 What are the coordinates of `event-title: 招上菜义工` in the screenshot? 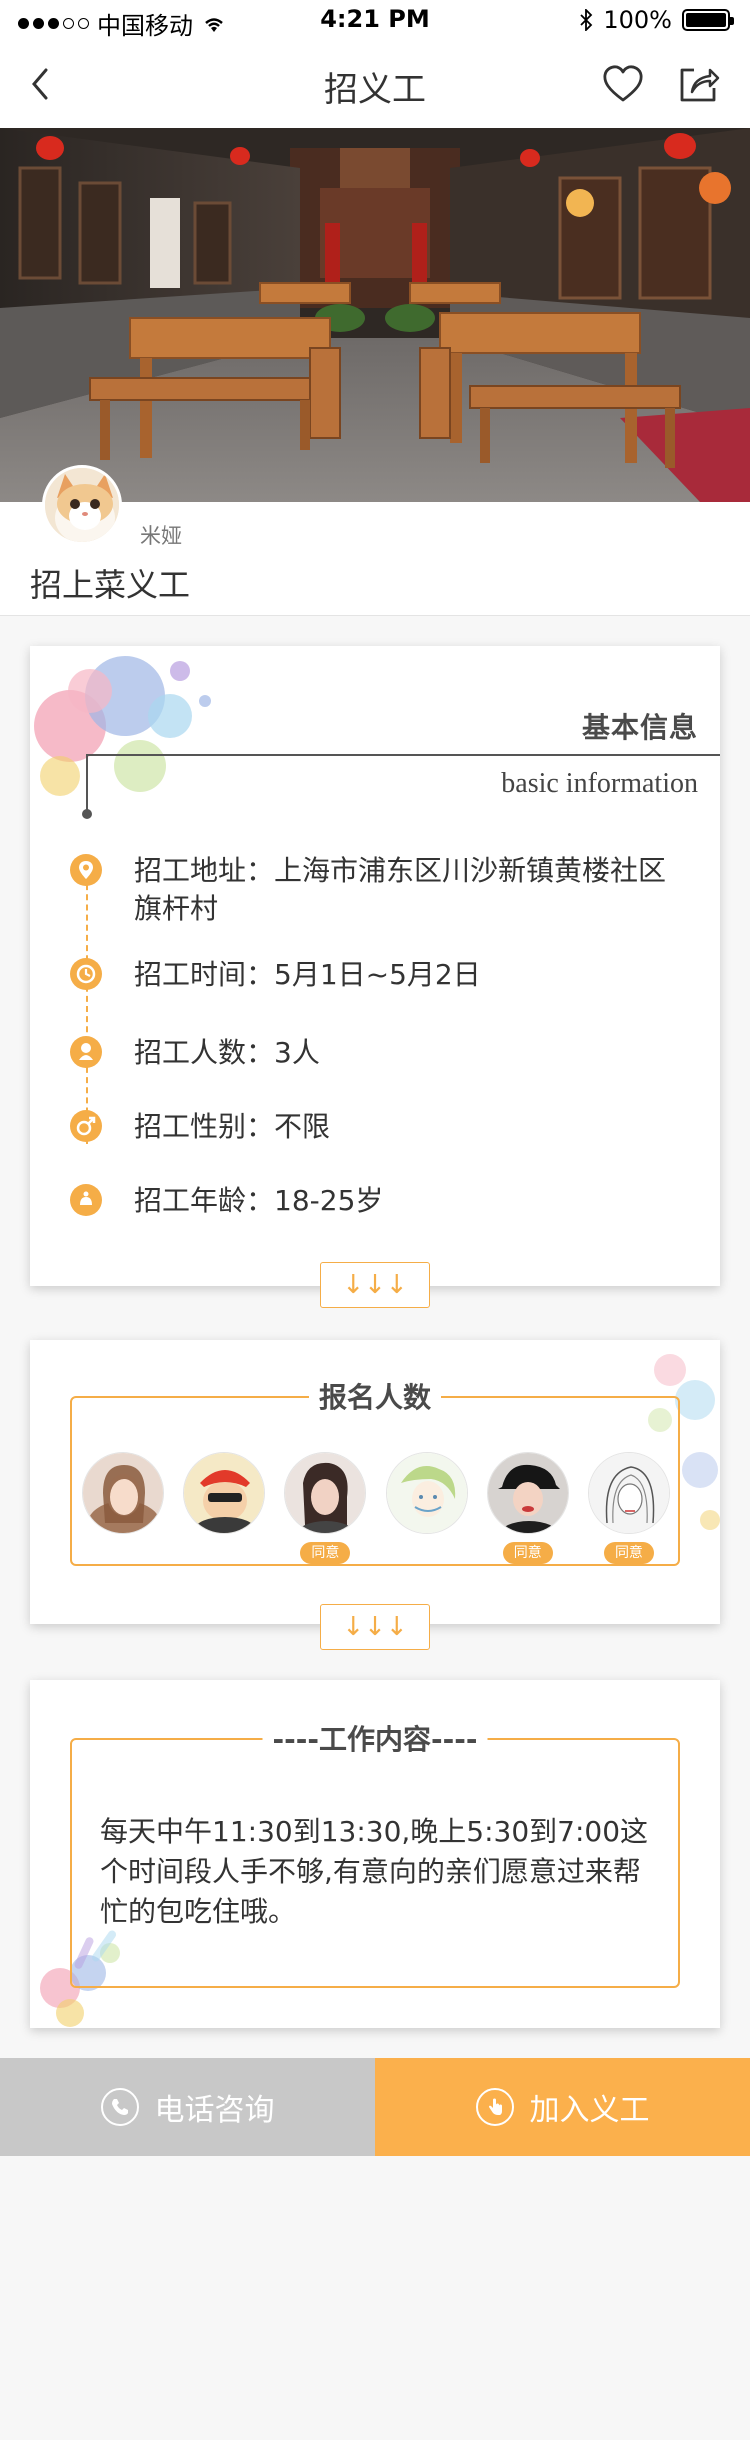 It's located at (110, 585).